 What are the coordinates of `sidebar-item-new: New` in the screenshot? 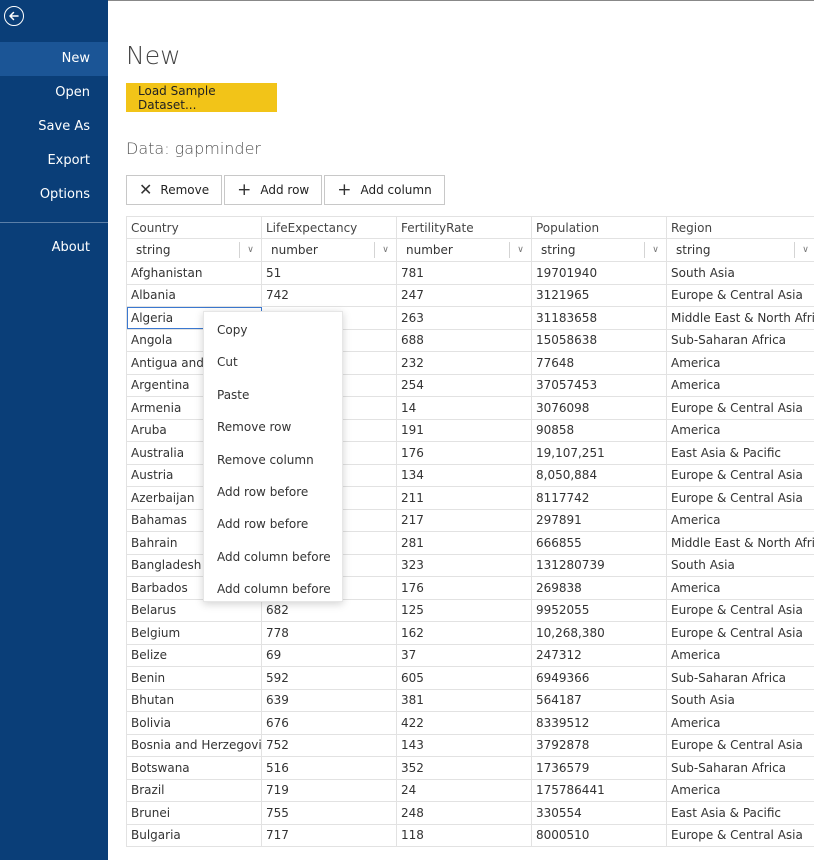 It's located at (54, 59).